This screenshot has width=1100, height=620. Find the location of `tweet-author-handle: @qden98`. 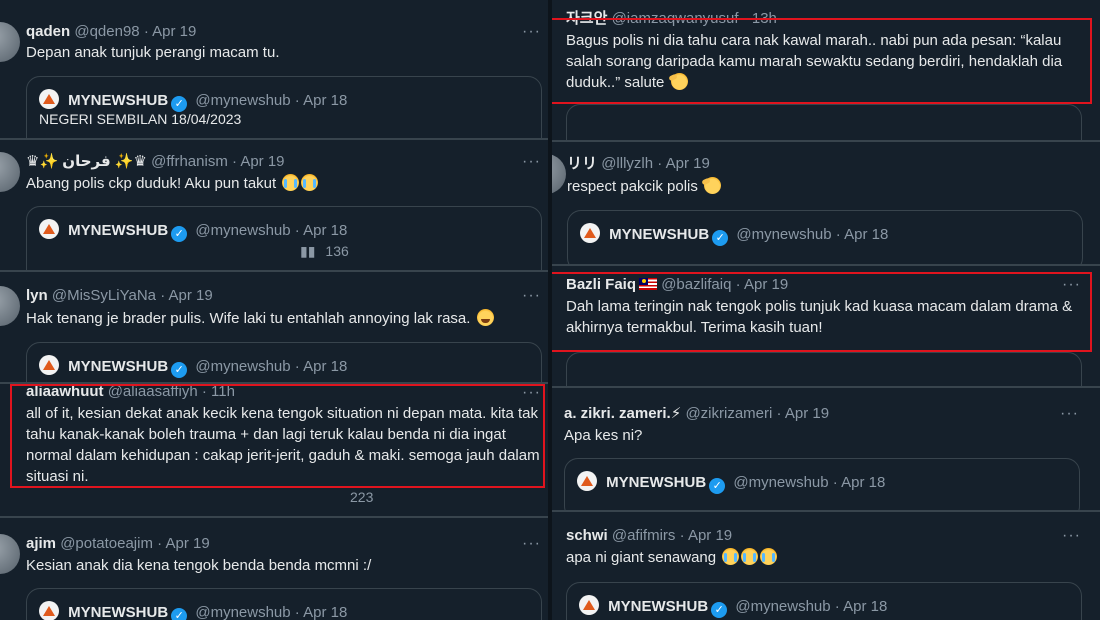

tweet-author-handle: @qden98 is located at coordinates (106, 31).